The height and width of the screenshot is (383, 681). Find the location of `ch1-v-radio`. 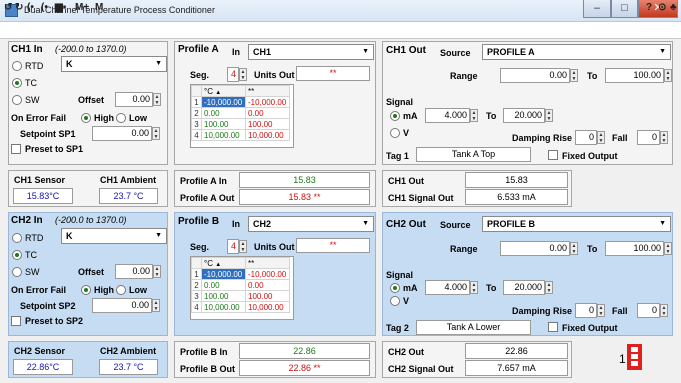

ch1-v-radio is located at coordinates (395, 133).